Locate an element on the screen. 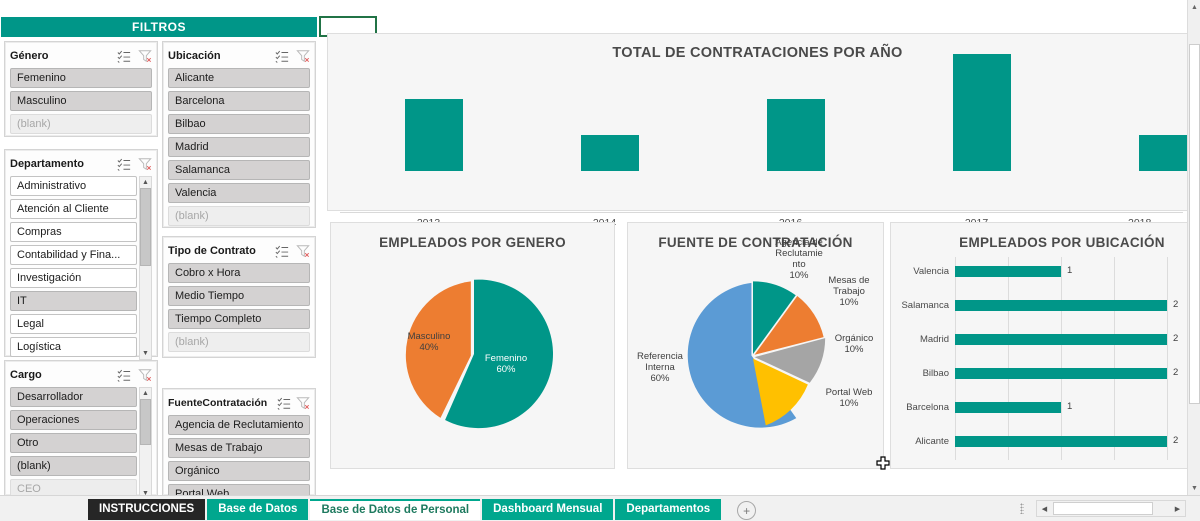 The height and width of the screenshot is (521, 1200). slicer-item: Agencia de Reclutamiento is located at coordinates (239, 425).